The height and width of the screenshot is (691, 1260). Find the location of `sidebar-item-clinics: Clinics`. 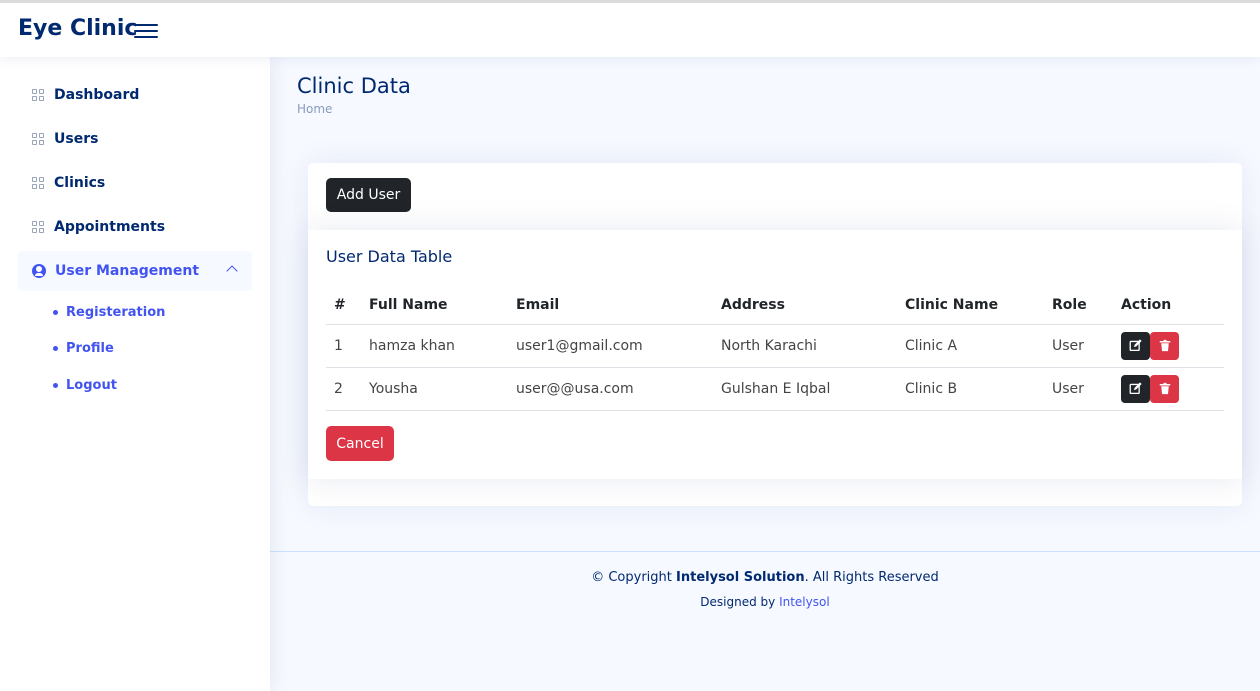

sidebar-item-clinics: Clinics is located at coordinates (135, 183).